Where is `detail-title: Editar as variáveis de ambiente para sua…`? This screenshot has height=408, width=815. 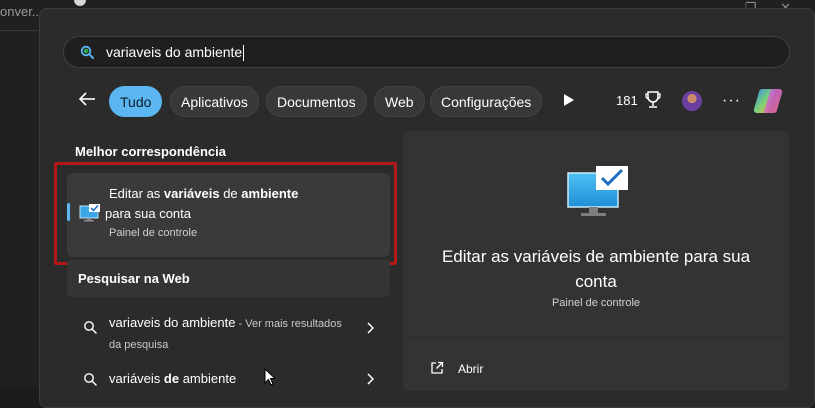 detail-title: Editar as variáveis de ambiente para sua… is located at coordinates (596, 269).